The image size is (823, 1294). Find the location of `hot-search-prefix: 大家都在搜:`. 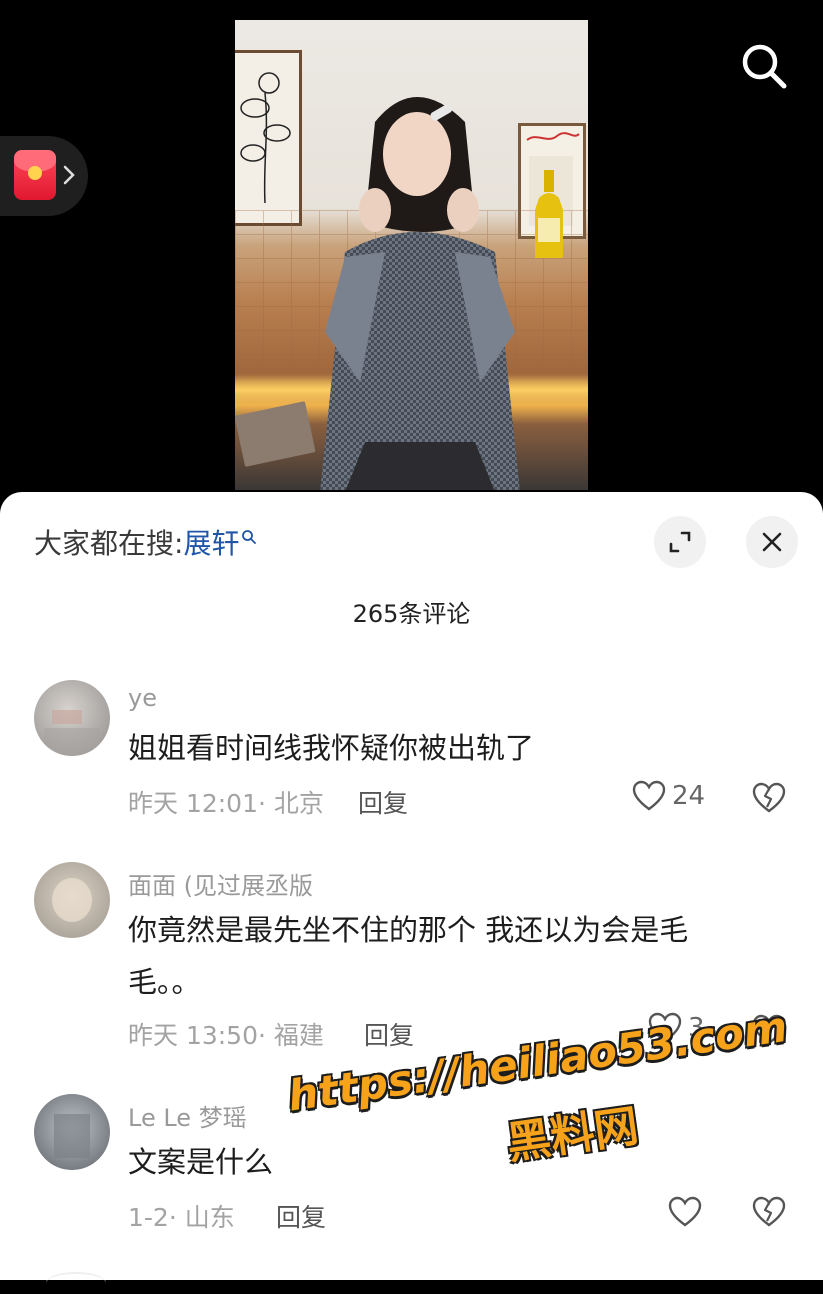

hot-search-prefix: 大家都在搜: is located at coordinates (109, 543).